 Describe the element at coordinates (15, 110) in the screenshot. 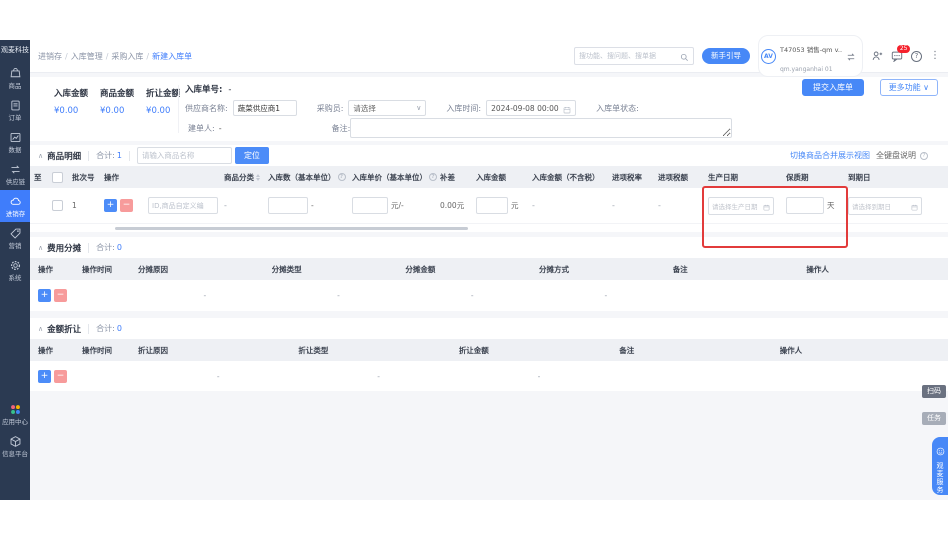

I see `sidebar-item-orders: 订单` at that location.